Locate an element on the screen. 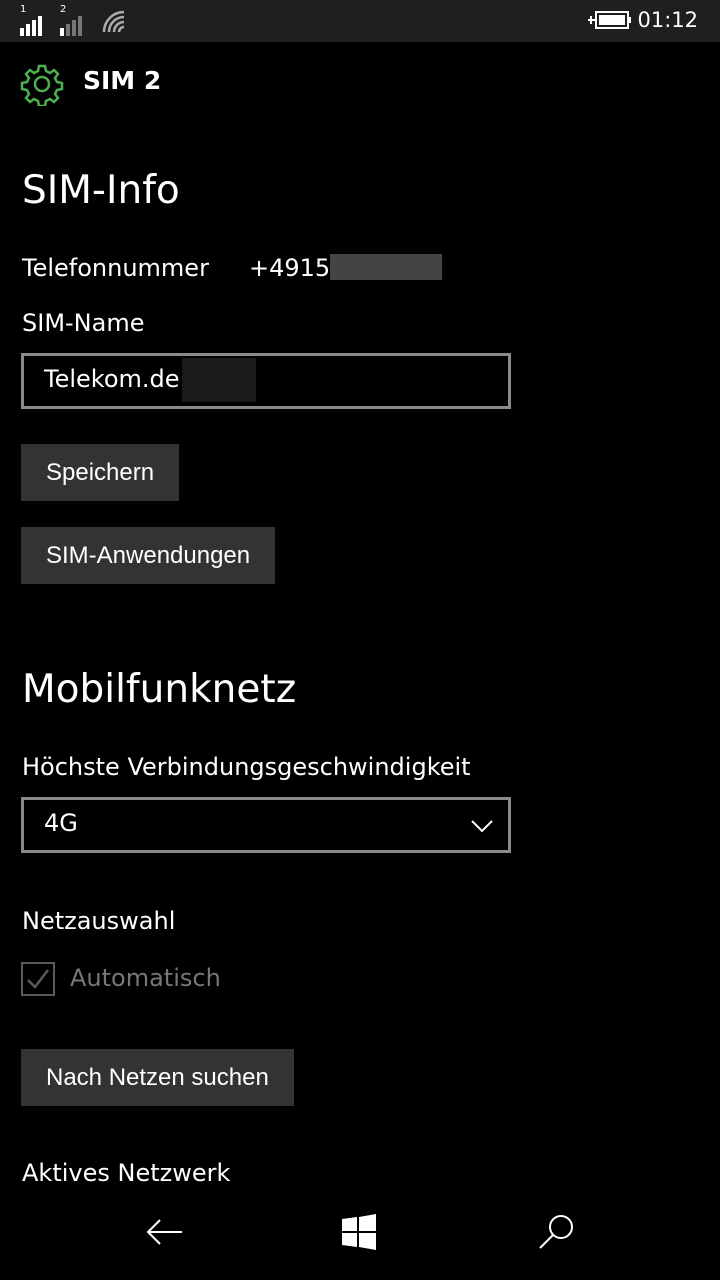 The image size is (720, 1280). checkmark-icon is located at coordinates (38, 979).